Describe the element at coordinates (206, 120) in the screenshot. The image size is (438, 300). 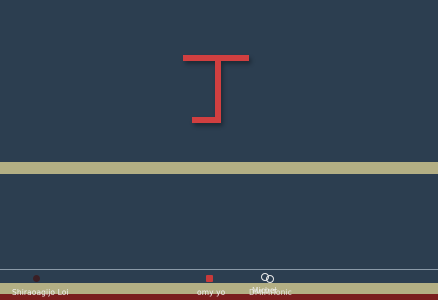
I see `piece-foot` at that location.